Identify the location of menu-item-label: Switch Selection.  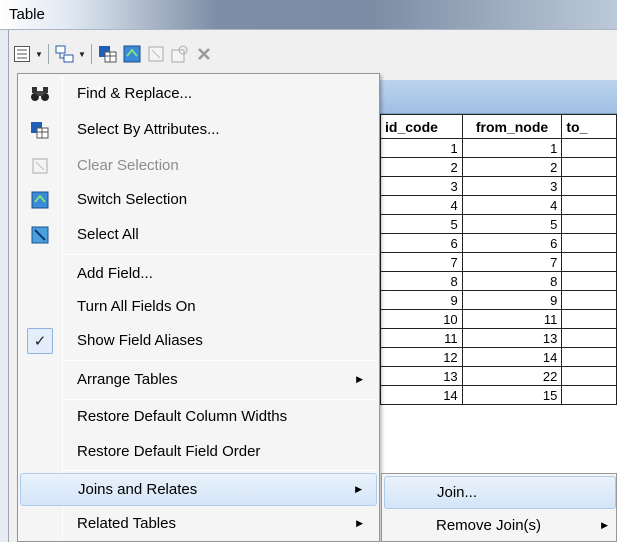
(132, 199).